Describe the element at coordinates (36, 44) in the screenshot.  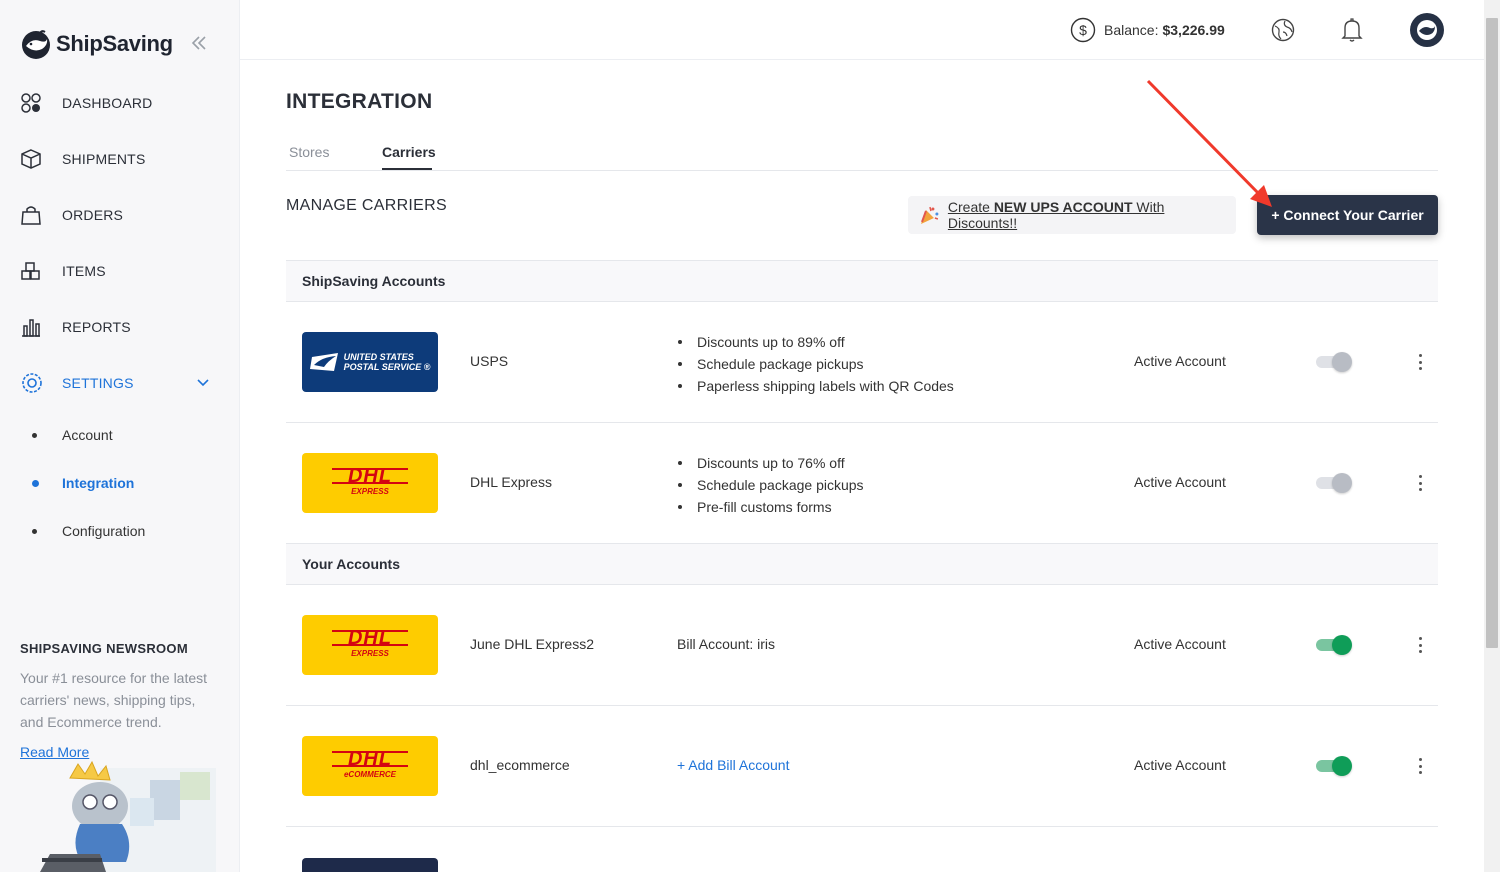
I see `whale-logo-icon` at that location.